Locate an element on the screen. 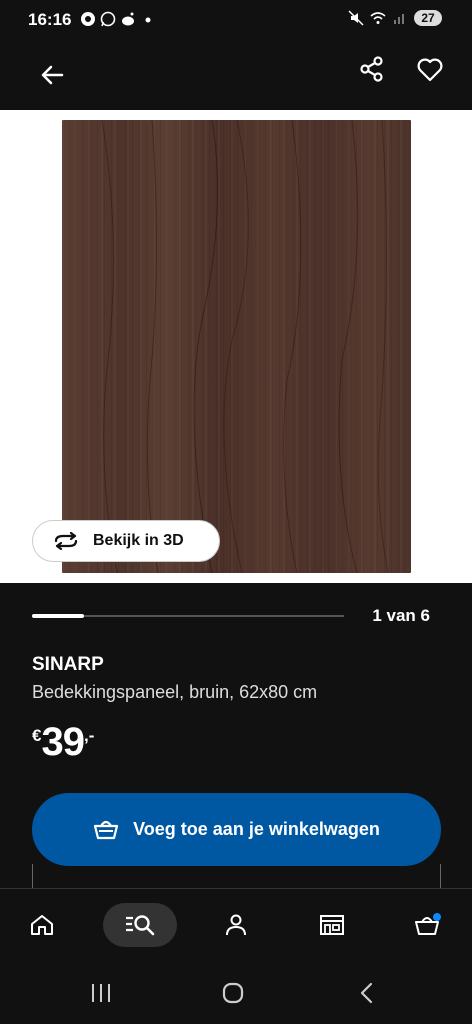 The image size is (472, 1024). nav-profile is located at coordinates (236, 925).